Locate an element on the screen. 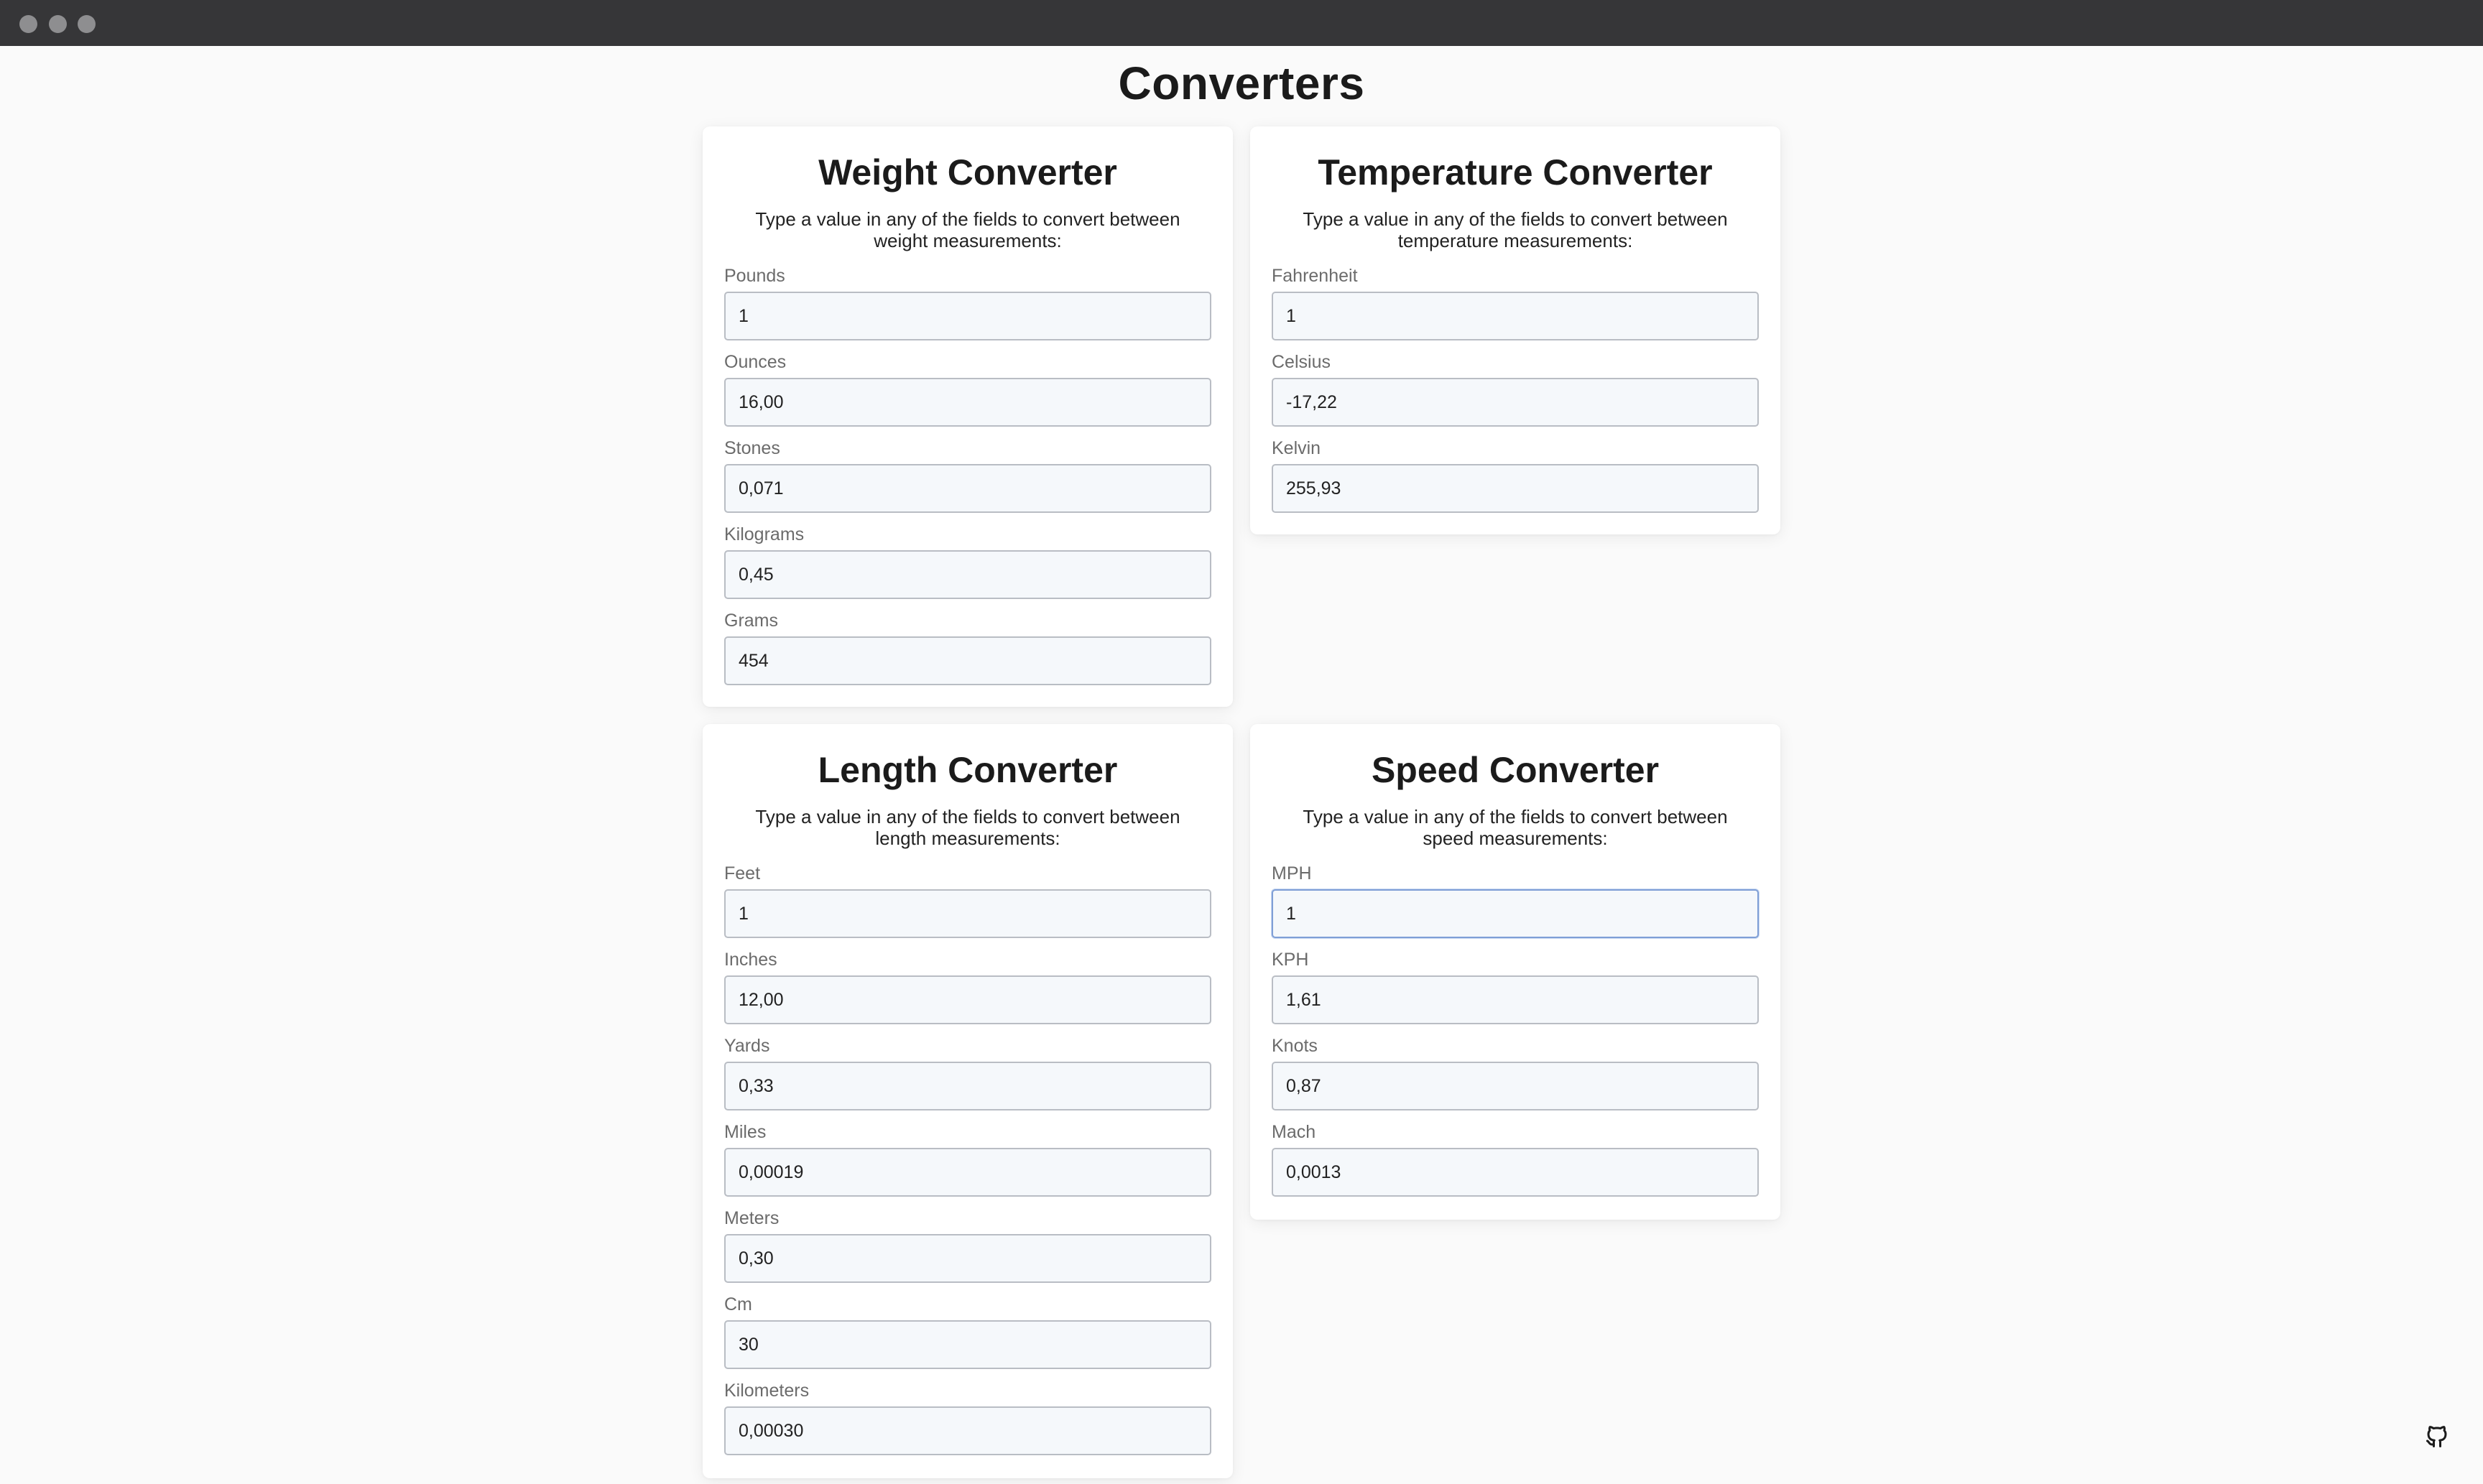 The height and width of the screenshot is (1484, 2483). kilometers-input is located at coordinates (967, 1430).